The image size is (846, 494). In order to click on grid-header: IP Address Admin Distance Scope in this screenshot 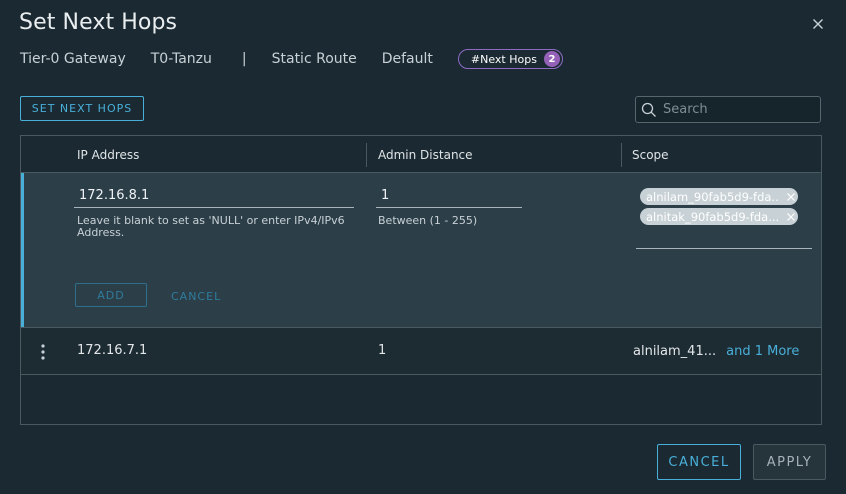, I will do `click(421, 154)`.